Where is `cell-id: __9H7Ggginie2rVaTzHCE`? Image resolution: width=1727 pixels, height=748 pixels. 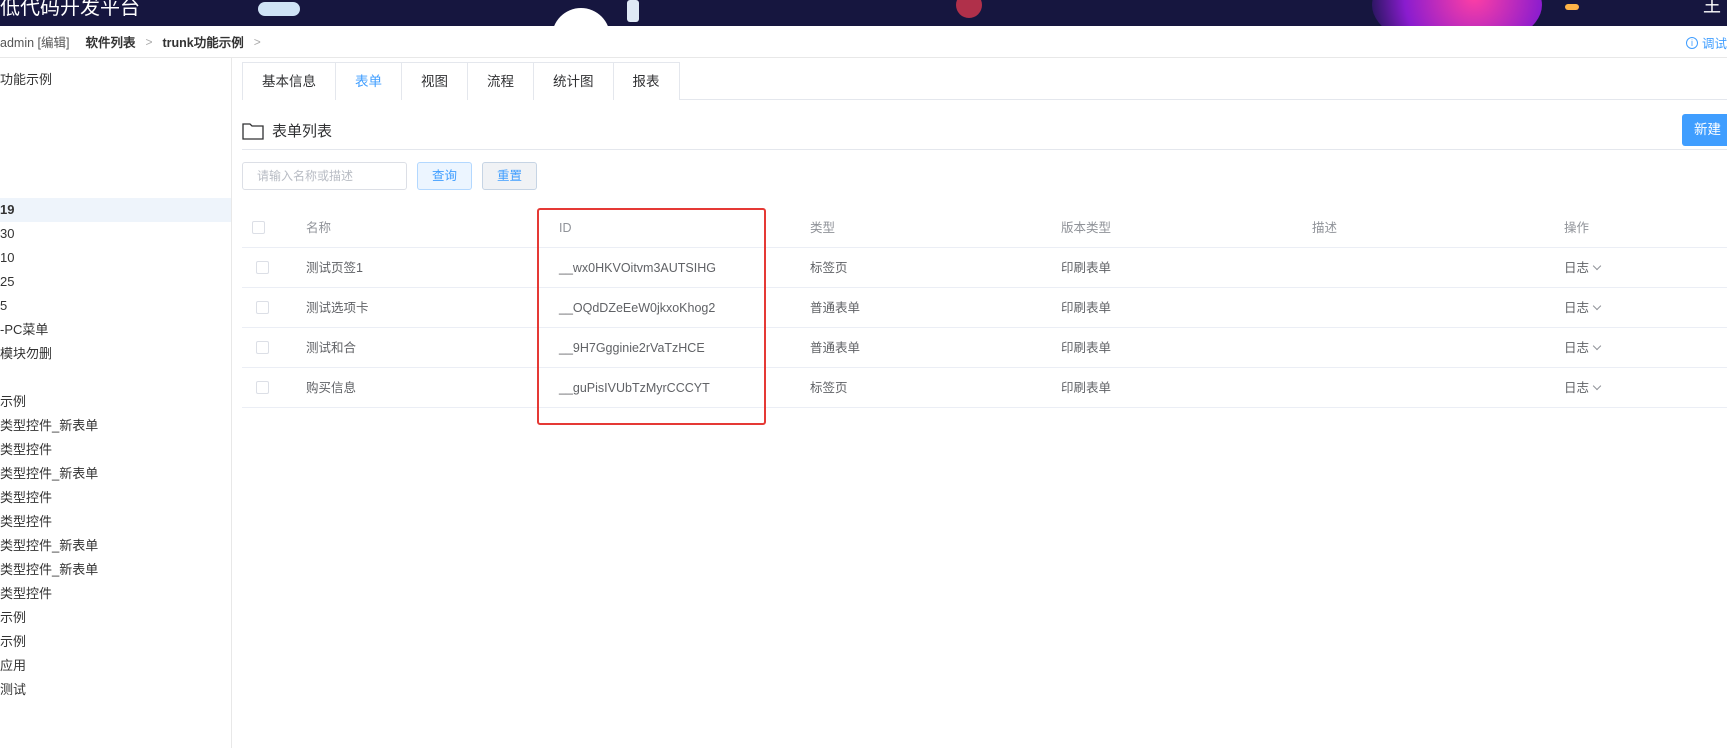
cell-id: __9H7Ggginie2rVaTzHCE is located at coordinates (632, 348).